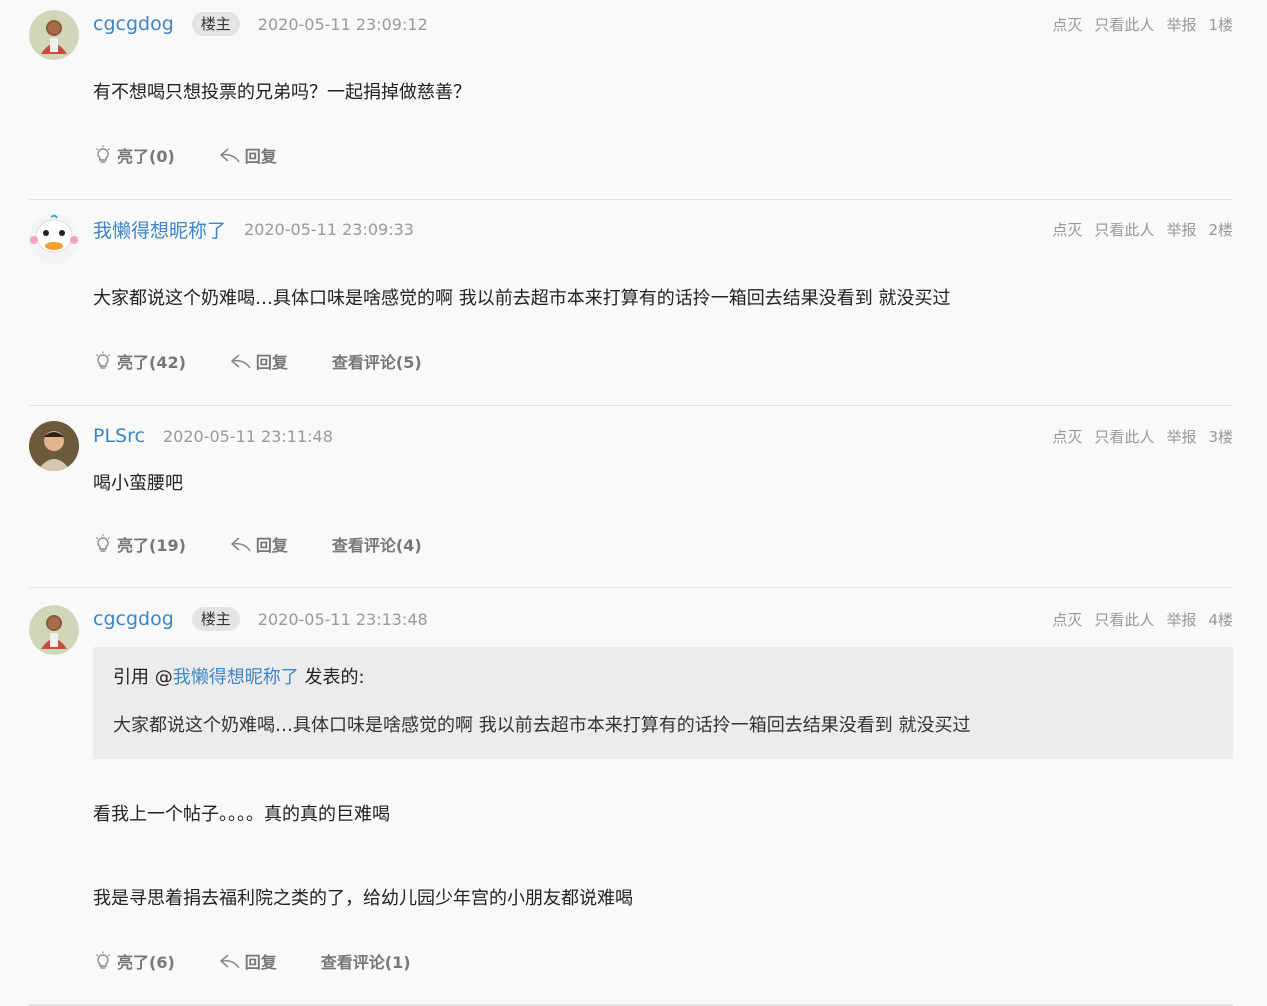  What do you see at coordinates (363, 898) in the screenshot?
I see `post-content: 我是寻思着捐去福利院之类的了，给幼儿园少年宫的小朋友都说难喝` at bounding box center [363, 898].